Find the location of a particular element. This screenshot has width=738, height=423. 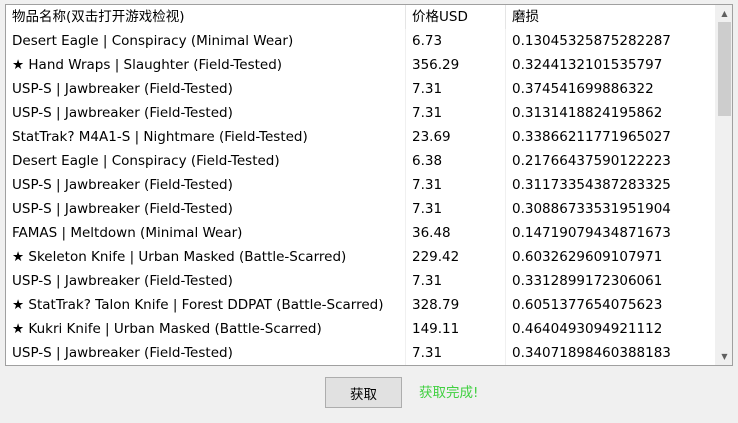

wear-cell: 0.374541699886322 is located at coordinates (583, 89).